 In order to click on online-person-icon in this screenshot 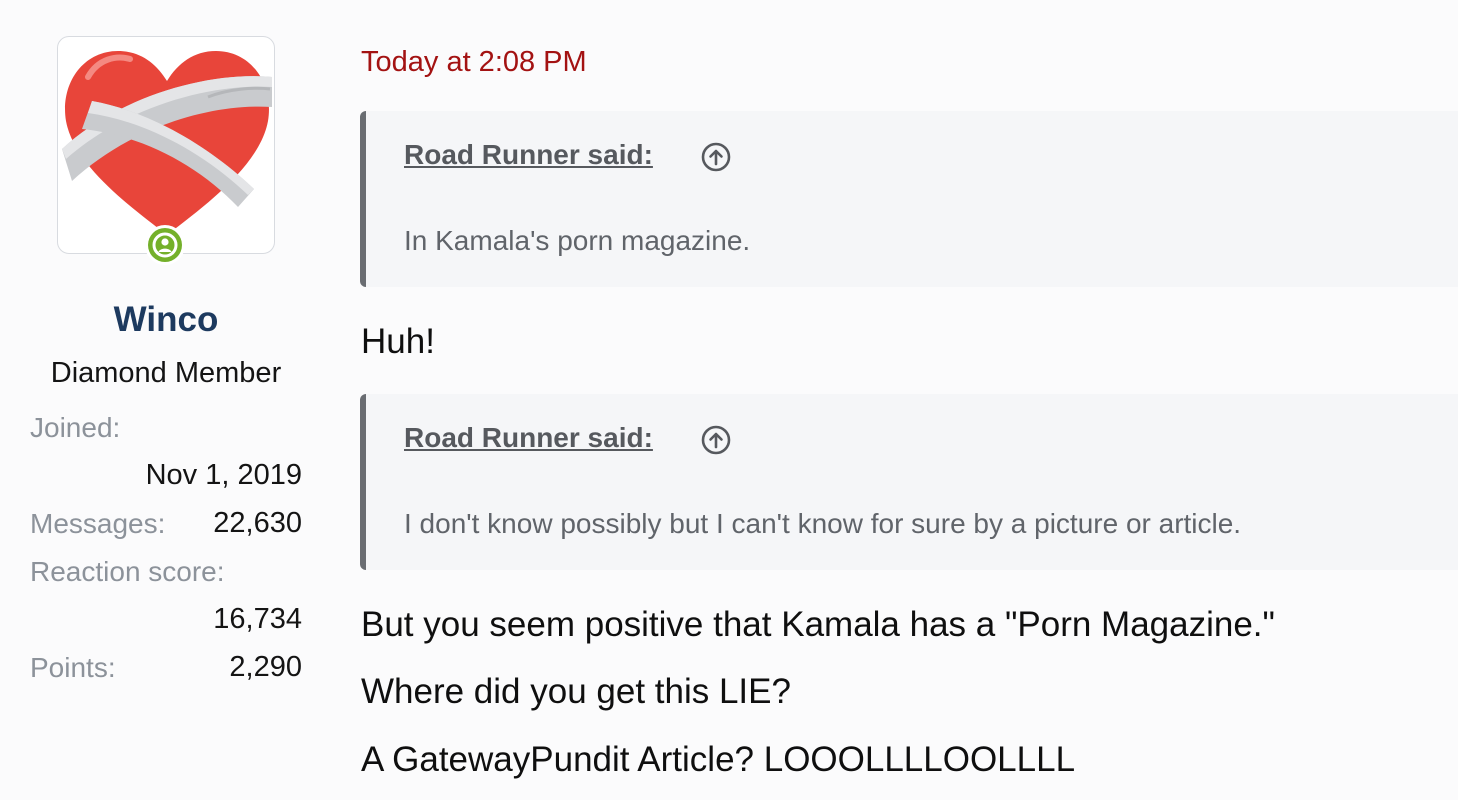, I will do `click(165, 245)`.